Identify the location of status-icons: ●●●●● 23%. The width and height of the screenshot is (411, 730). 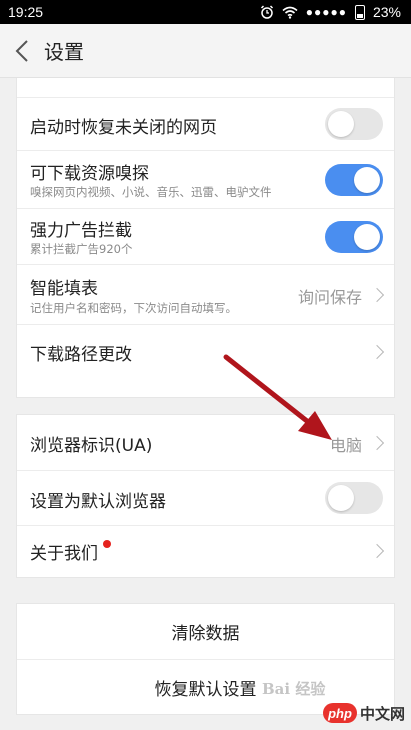
(330, 12).